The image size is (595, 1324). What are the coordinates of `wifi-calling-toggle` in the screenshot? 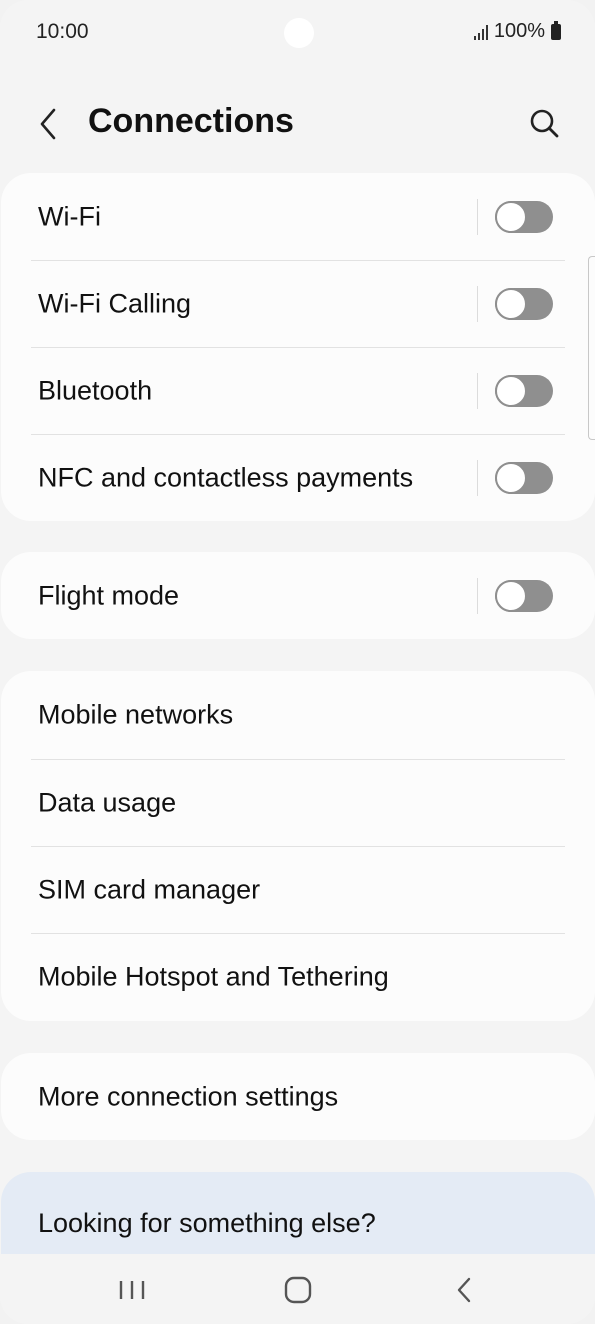 It's located at (524, 303).